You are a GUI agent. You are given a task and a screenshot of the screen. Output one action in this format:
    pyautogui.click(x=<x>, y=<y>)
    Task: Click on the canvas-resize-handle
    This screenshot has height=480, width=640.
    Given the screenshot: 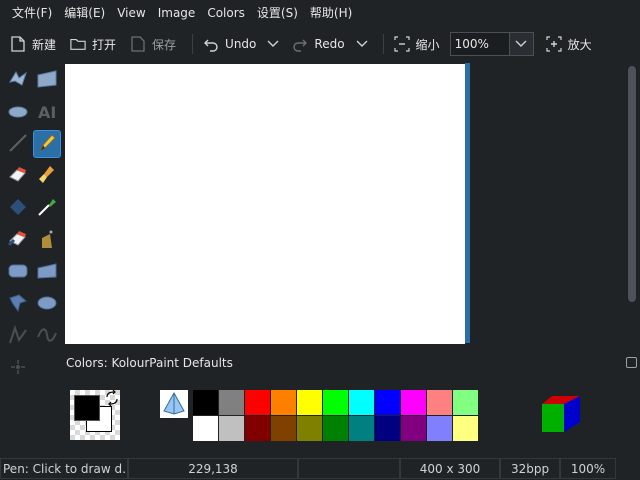 What is the action you would take?
    pyautogui.click(x=467, y=203)
    